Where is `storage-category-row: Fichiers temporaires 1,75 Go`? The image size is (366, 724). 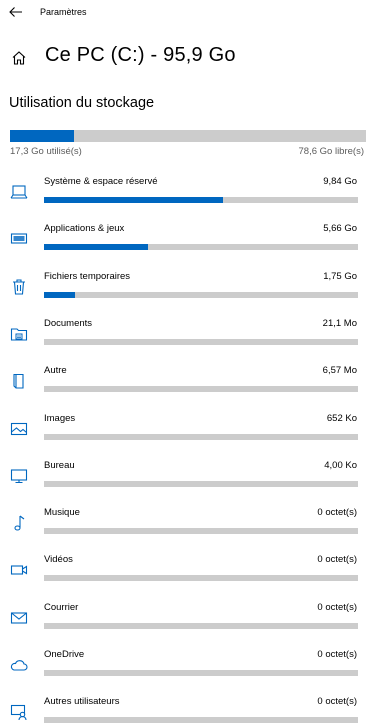
storage-category-row: Fichiers temporaires 1,75 Go is located at coordinates (183, 294).